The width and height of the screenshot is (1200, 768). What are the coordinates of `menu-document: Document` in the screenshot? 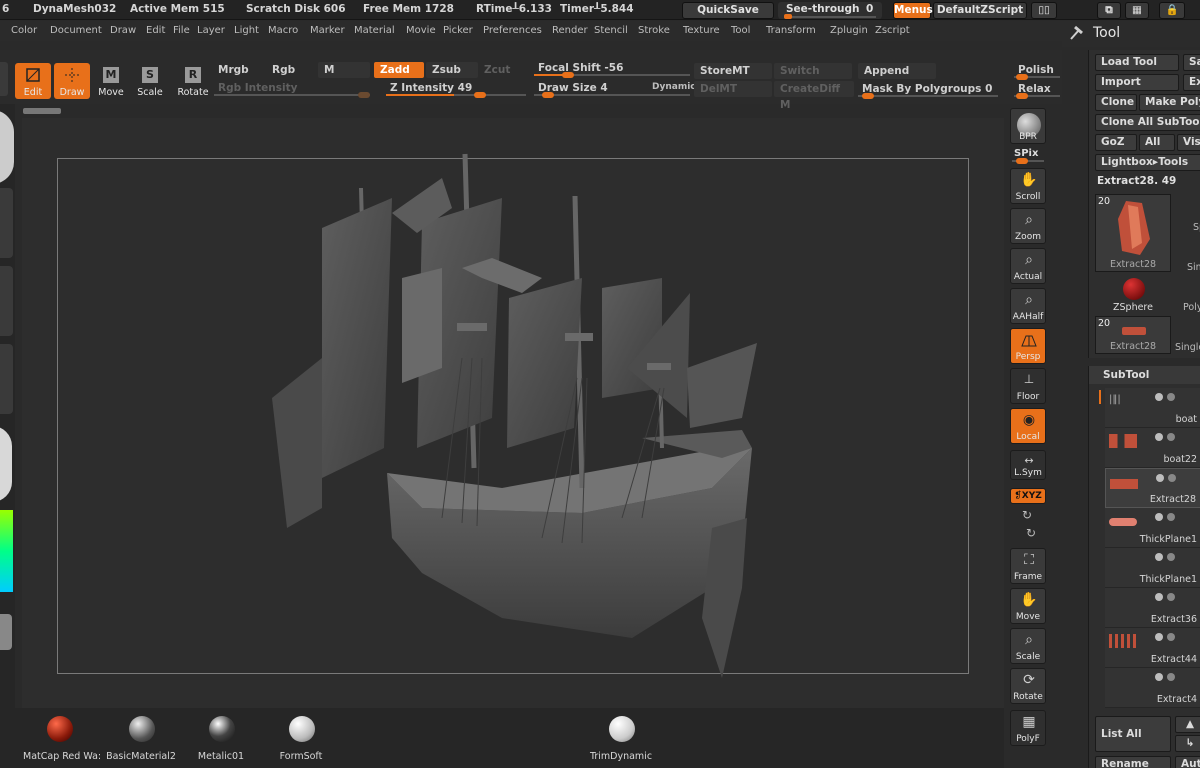 It's located at (76, 30).